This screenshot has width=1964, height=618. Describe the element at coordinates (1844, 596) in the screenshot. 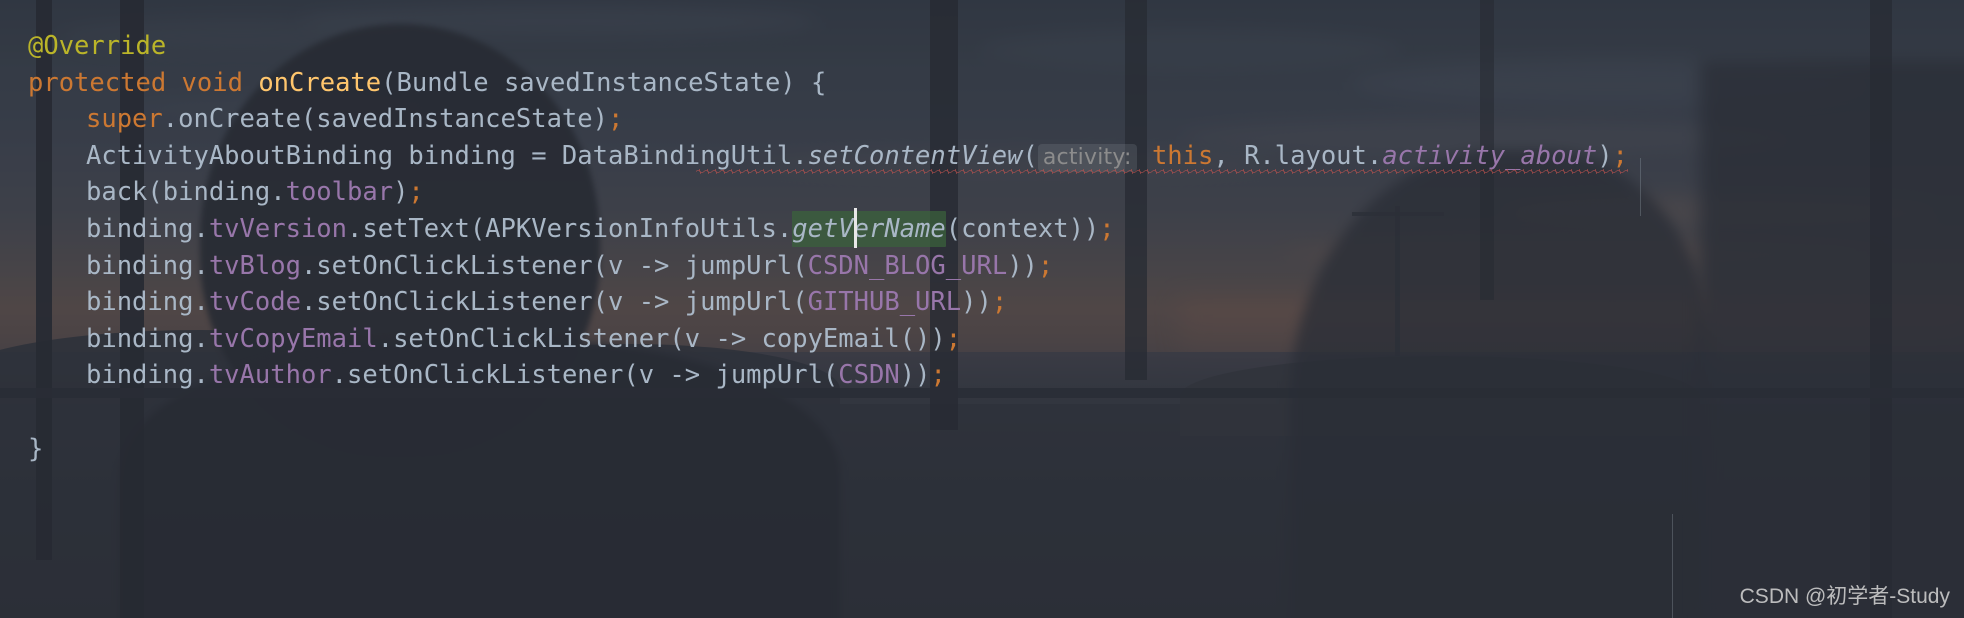

I see `csdn-watermark: CSDN @初学者-Study` at that location.